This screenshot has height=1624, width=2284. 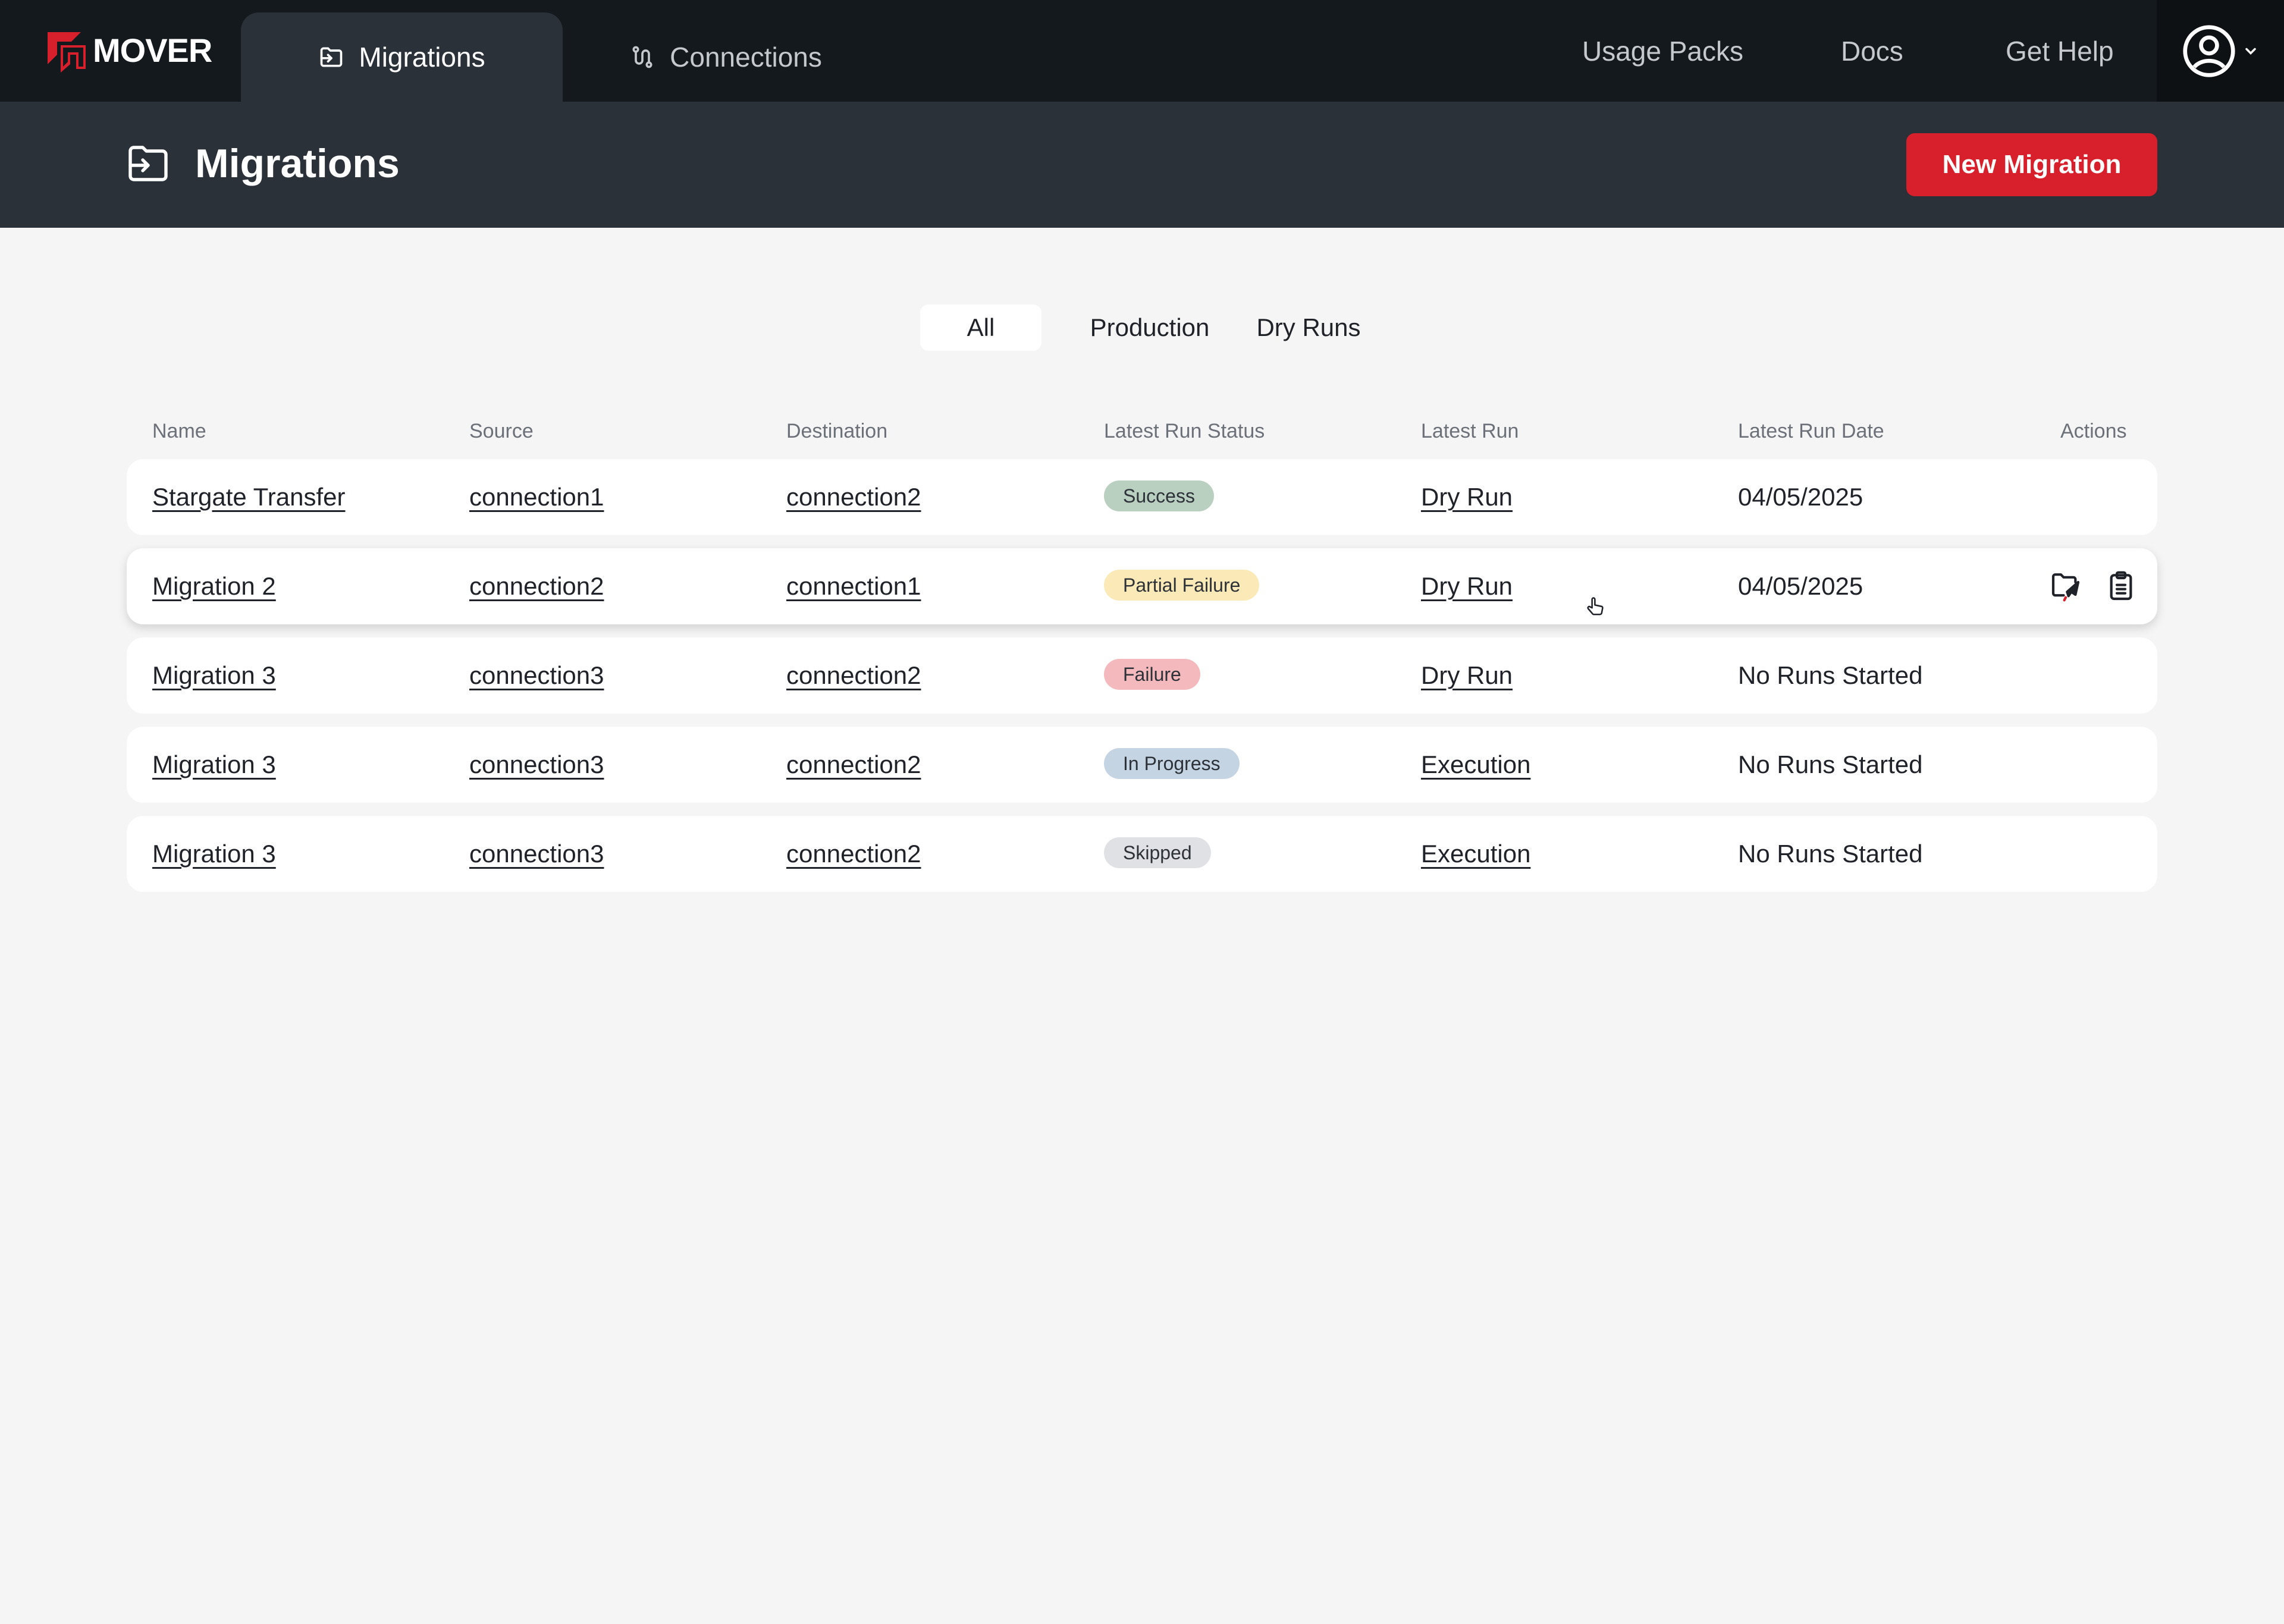 What do you see at coordinates (2209, 50) in the screenshot?
I see `user-circle-icon` at bounding box center [2209, 50].